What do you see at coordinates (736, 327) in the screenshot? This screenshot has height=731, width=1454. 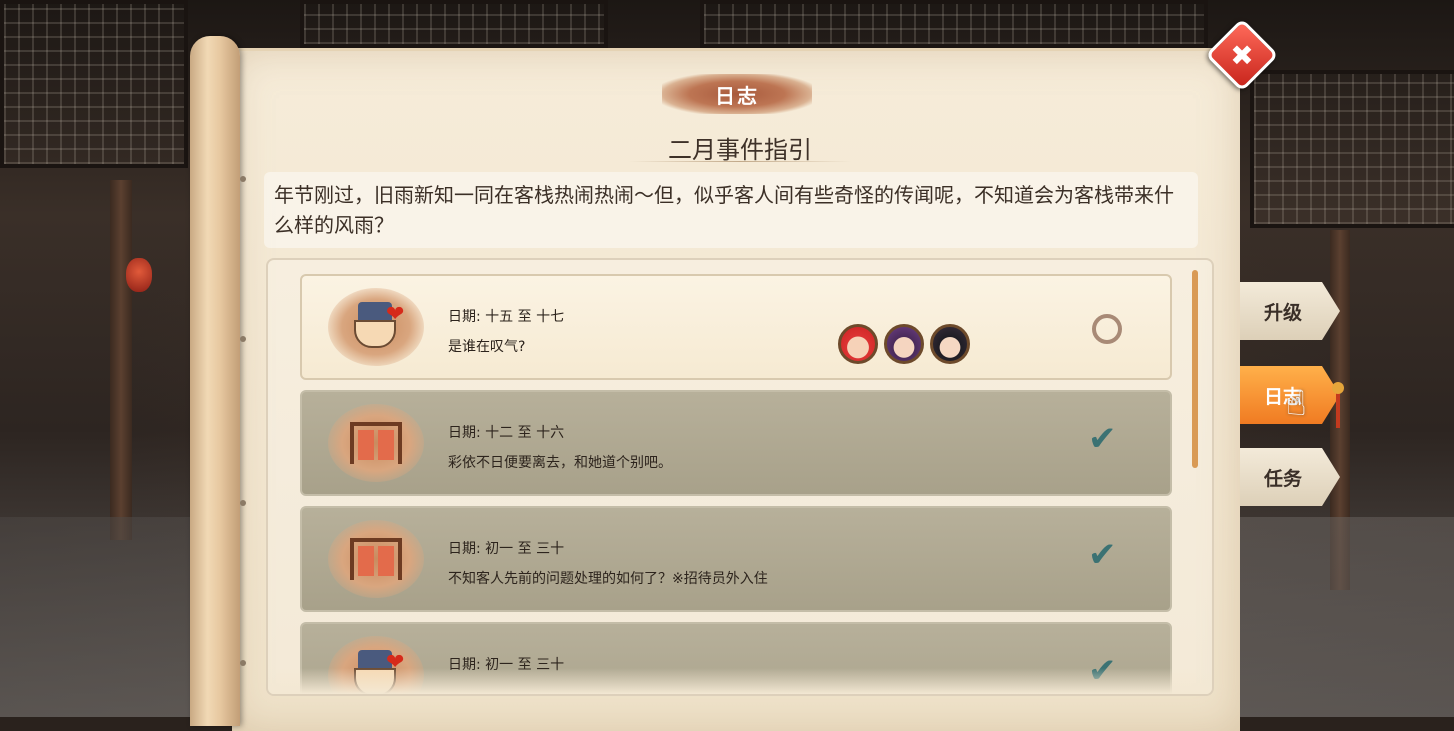 I see `event-item: ❤ 日期: 十五 至 十七 是谁在叹气?` at bounding box center [736, 327].